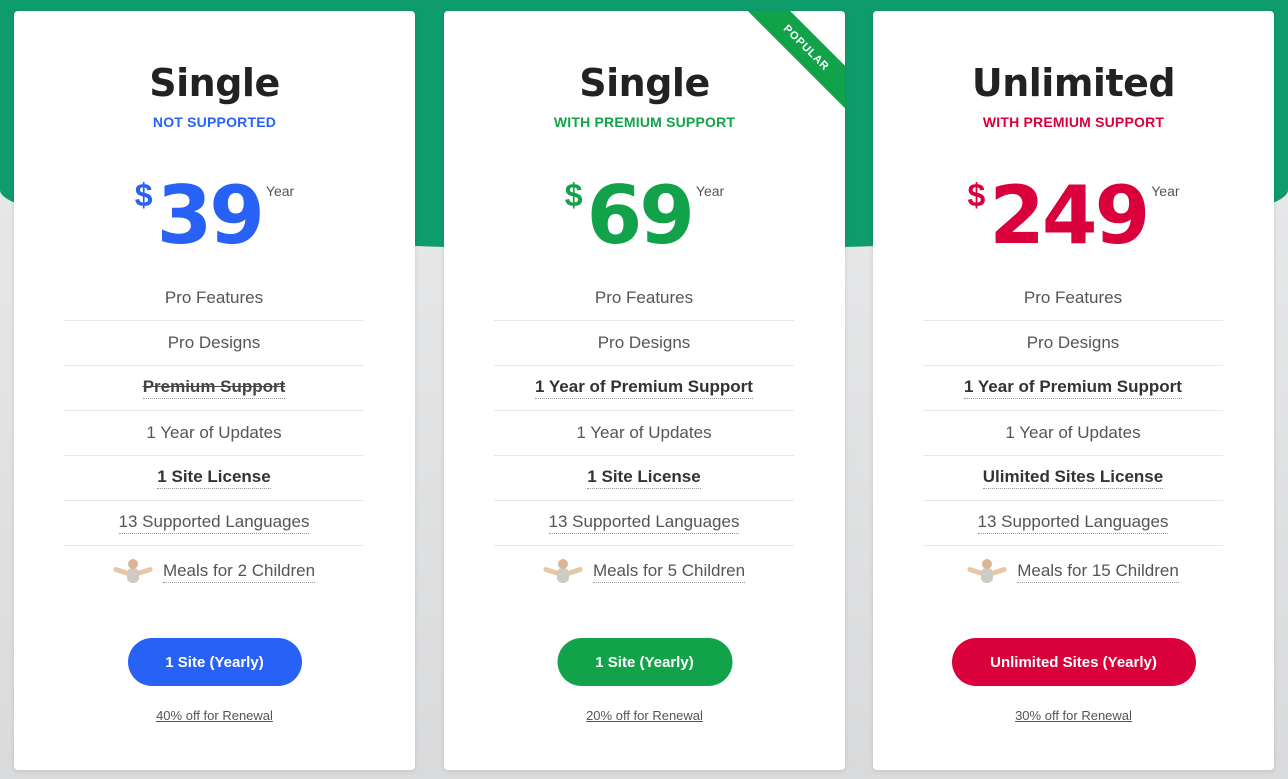 This screenshot has height=779, width=1288. Describe the element at coordinates (644, 715) in the screenshot. I see `renewal-link: 20% off for Renewal` at that location.